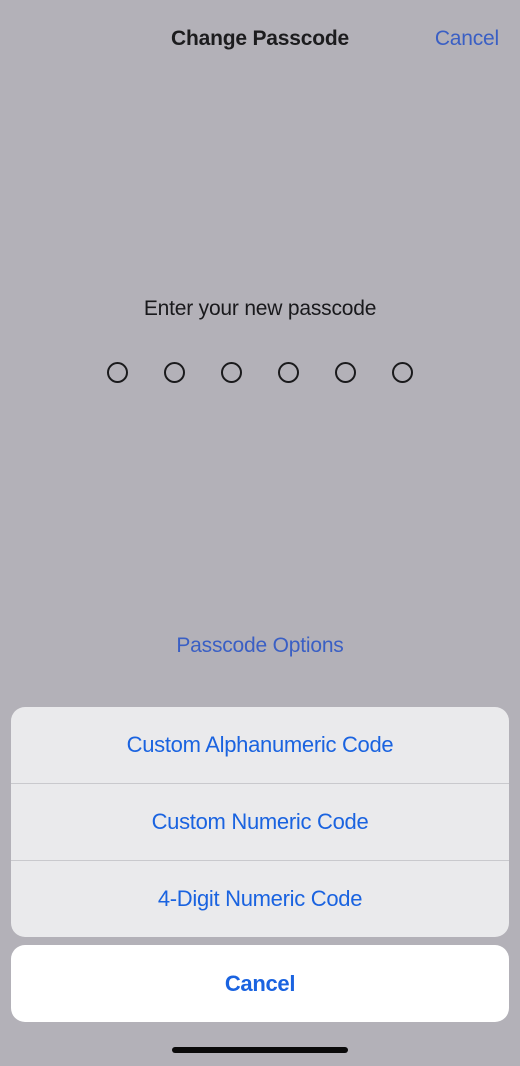 The width and height of the screenshot is (520, 1066). Describe the element at coordinates (260, 308) in the screenshot. I see `passcode-prompt-label: Enter your new passcode` at that location.